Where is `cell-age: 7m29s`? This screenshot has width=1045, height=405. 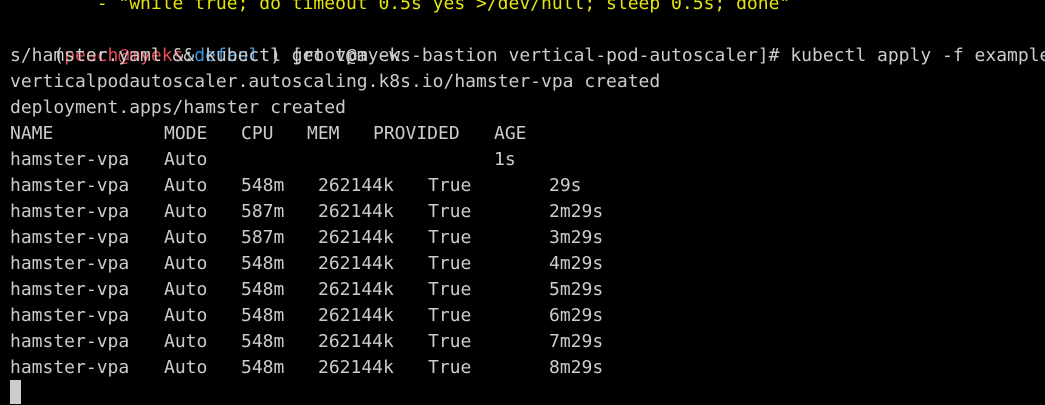
cell-age: 7m29s is located at coordinates (576, 341).